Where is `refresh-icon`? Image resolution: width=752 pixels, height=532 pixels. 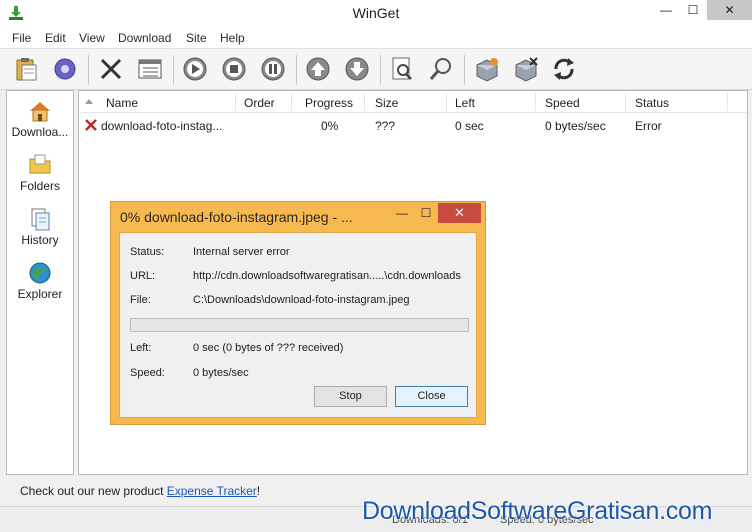
refresh-icon is located at coordinates (564, 69).